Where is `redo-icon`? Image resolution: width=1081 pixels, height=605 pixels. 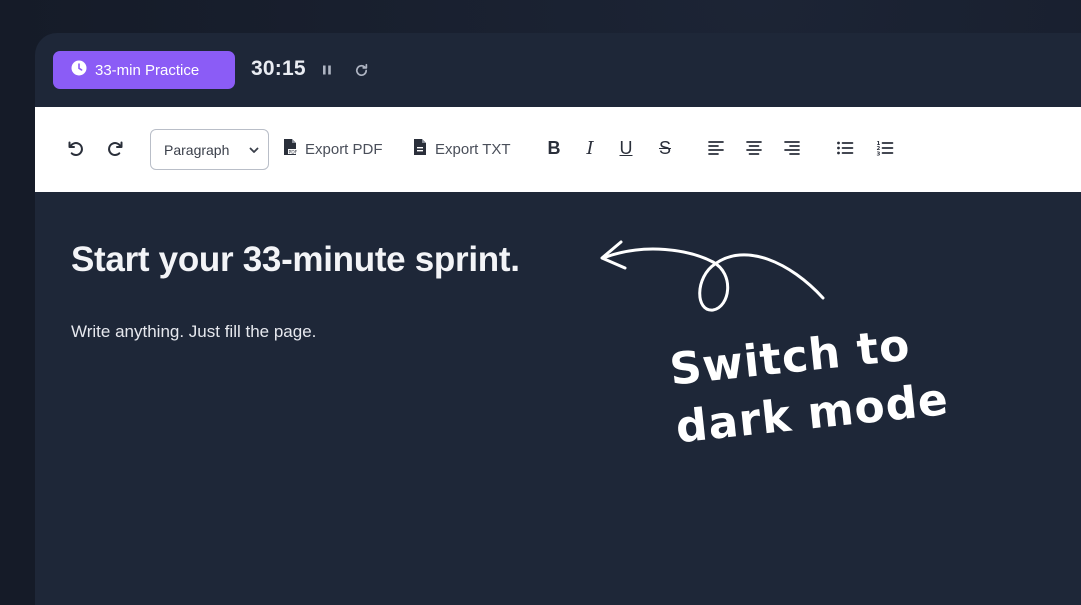 redo-icon is located at coordinates (116, 148).